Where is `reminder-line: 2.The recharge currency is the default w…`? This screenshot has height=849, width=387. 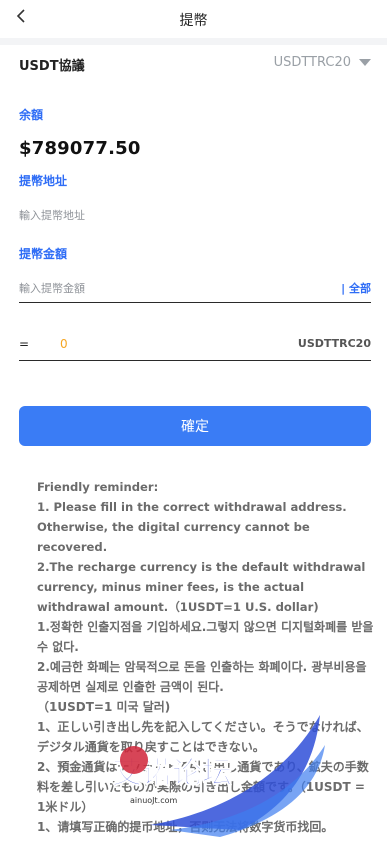 reminder-line: 2.The recharge currency is the default w… is located at coordinates (201, 587).